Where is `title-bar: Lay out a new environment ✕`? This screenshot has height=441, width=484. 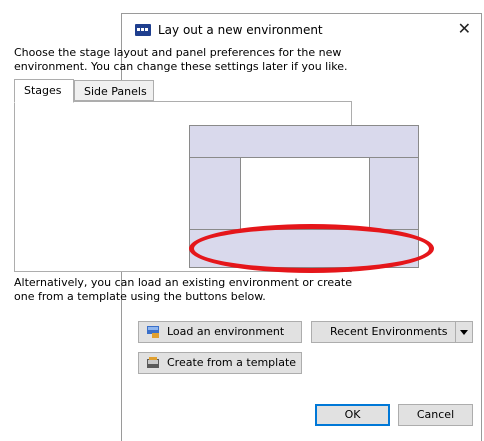 title-bar: Lay out a new environment ✕ is located at coordinates (301, 30).